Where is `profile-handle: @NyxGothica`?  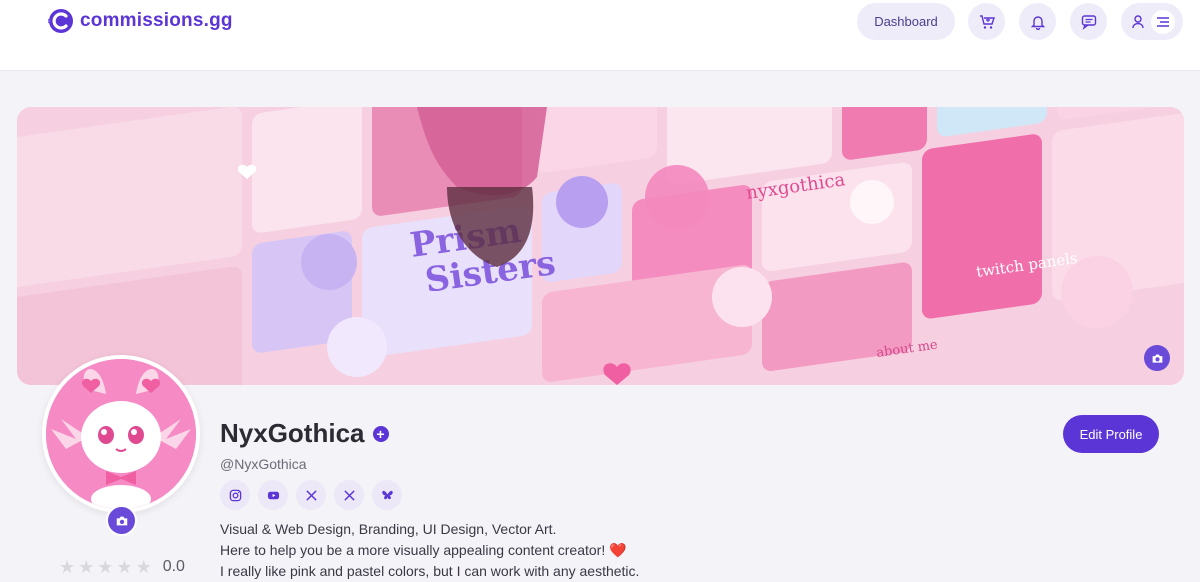
profile-handle: @NyxGothica is located at coordinates (263, 464).